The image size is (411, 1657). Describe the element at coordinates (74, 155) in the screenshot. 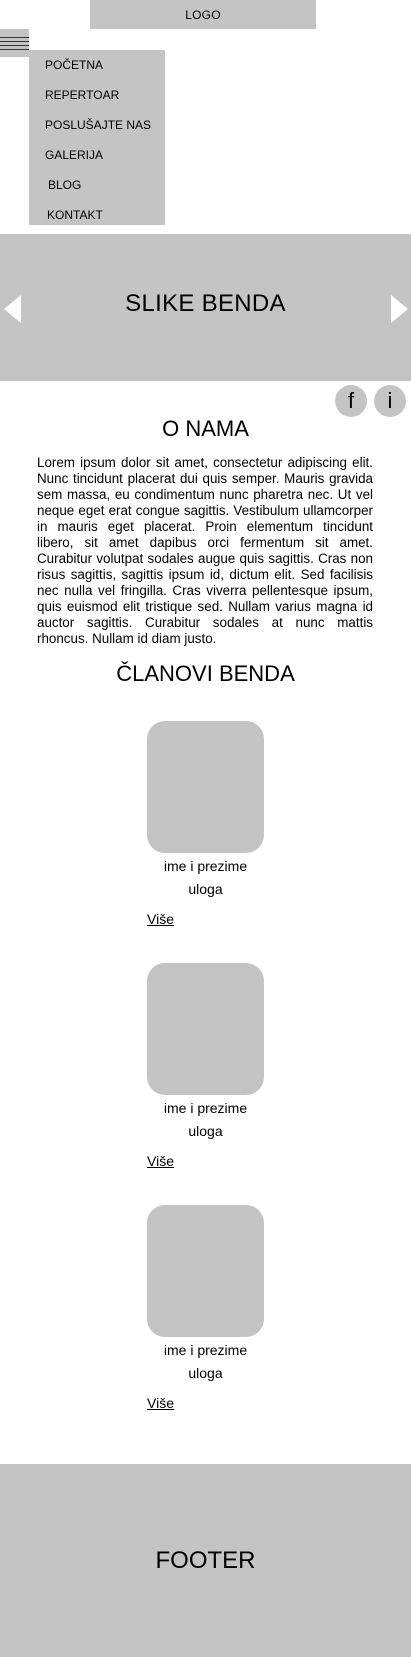

I see `nav-item-galerija: GALERIJA` at that location.